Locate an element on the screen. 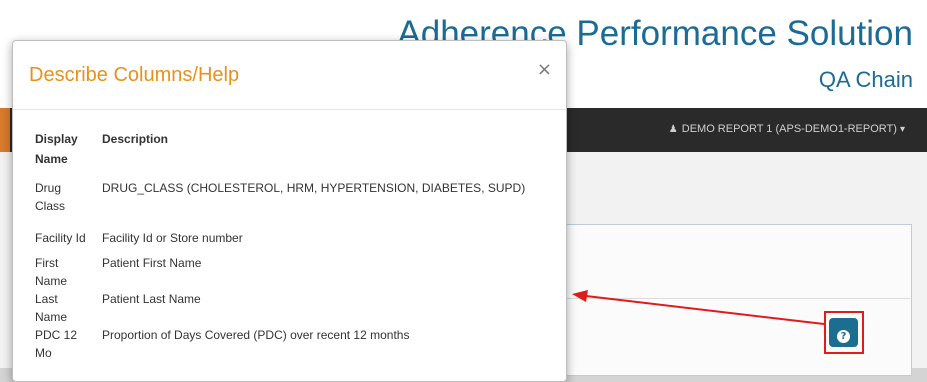 The height and width of the screenshot is (382, 927). row-display-name: First Name is located at coordinates (51, 272).